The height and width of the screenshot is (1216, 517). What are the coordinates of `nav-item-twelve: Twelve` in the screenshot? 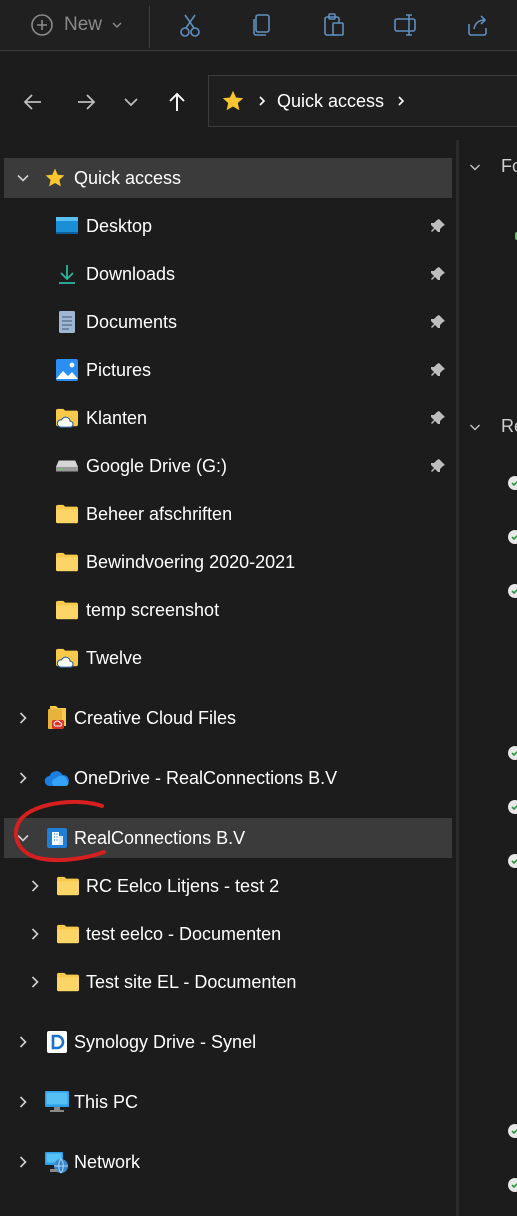 It's located at (228, 658).